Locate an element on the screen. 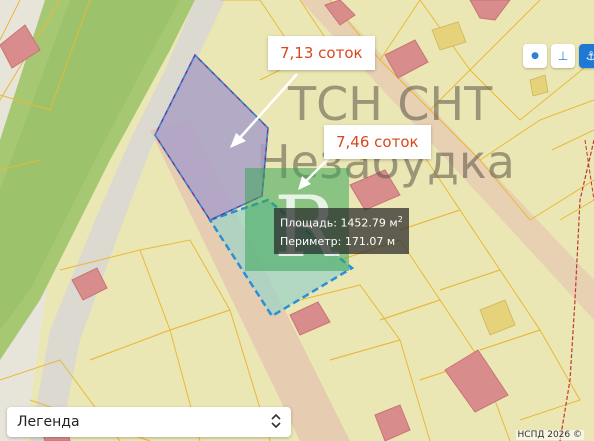 The height and width of the screenshot is (441, 594). parcel-2-area-callout: 7,46 соток is located at coordinates (377, 142).